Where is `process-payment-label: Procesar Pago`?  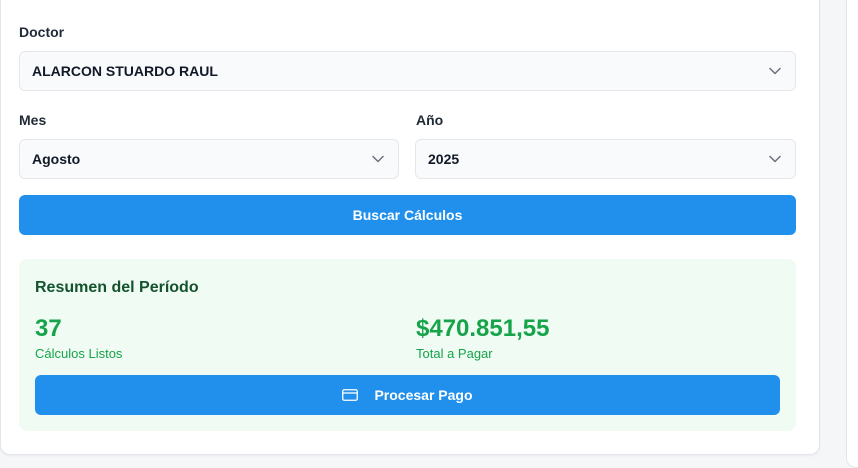 process-payment-label: Procesar Pago is located at coordinates (423, 395).